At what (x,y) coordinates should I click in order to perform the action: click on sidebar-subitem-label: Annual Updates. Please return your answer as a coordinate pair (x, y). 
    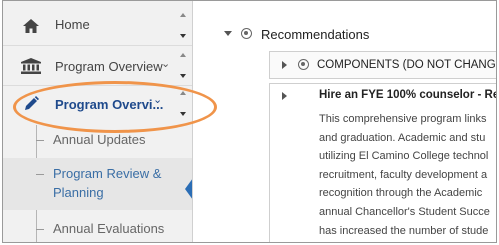
    Looking at the image, I should click on (99, 139).